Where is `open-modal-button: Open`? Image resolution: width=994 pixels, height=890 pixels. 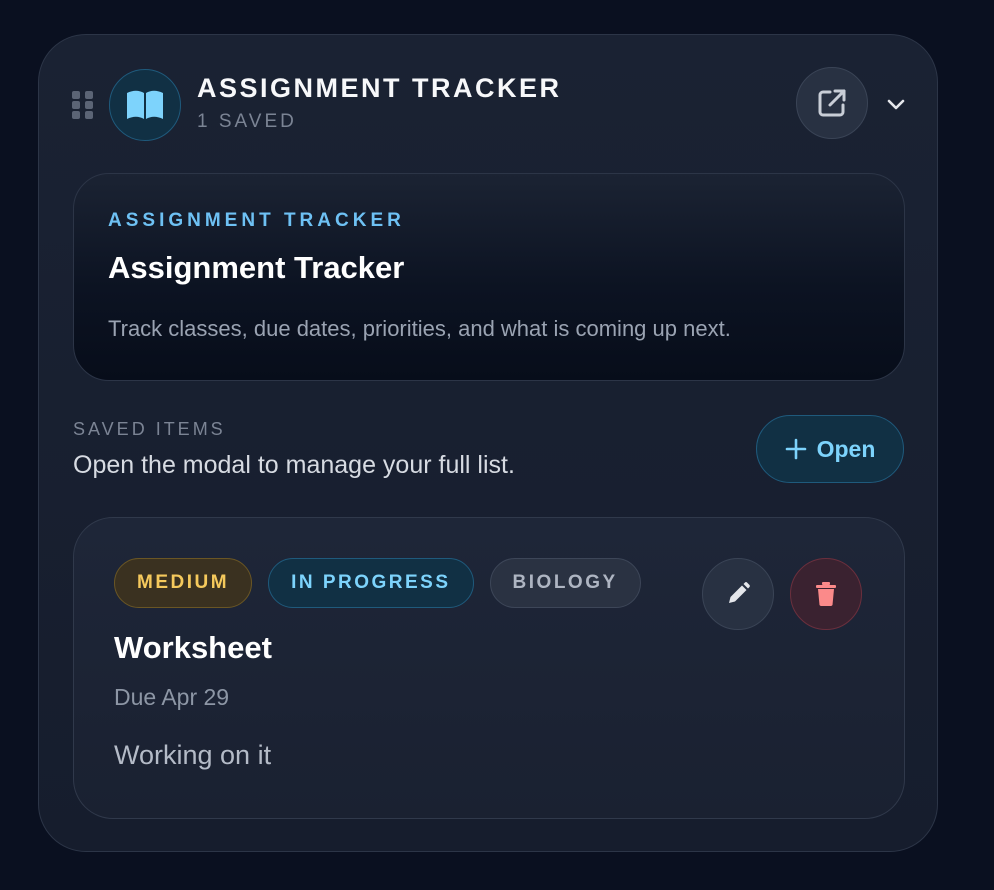
open-modal-button: Open is located at coordinates (830, 449).